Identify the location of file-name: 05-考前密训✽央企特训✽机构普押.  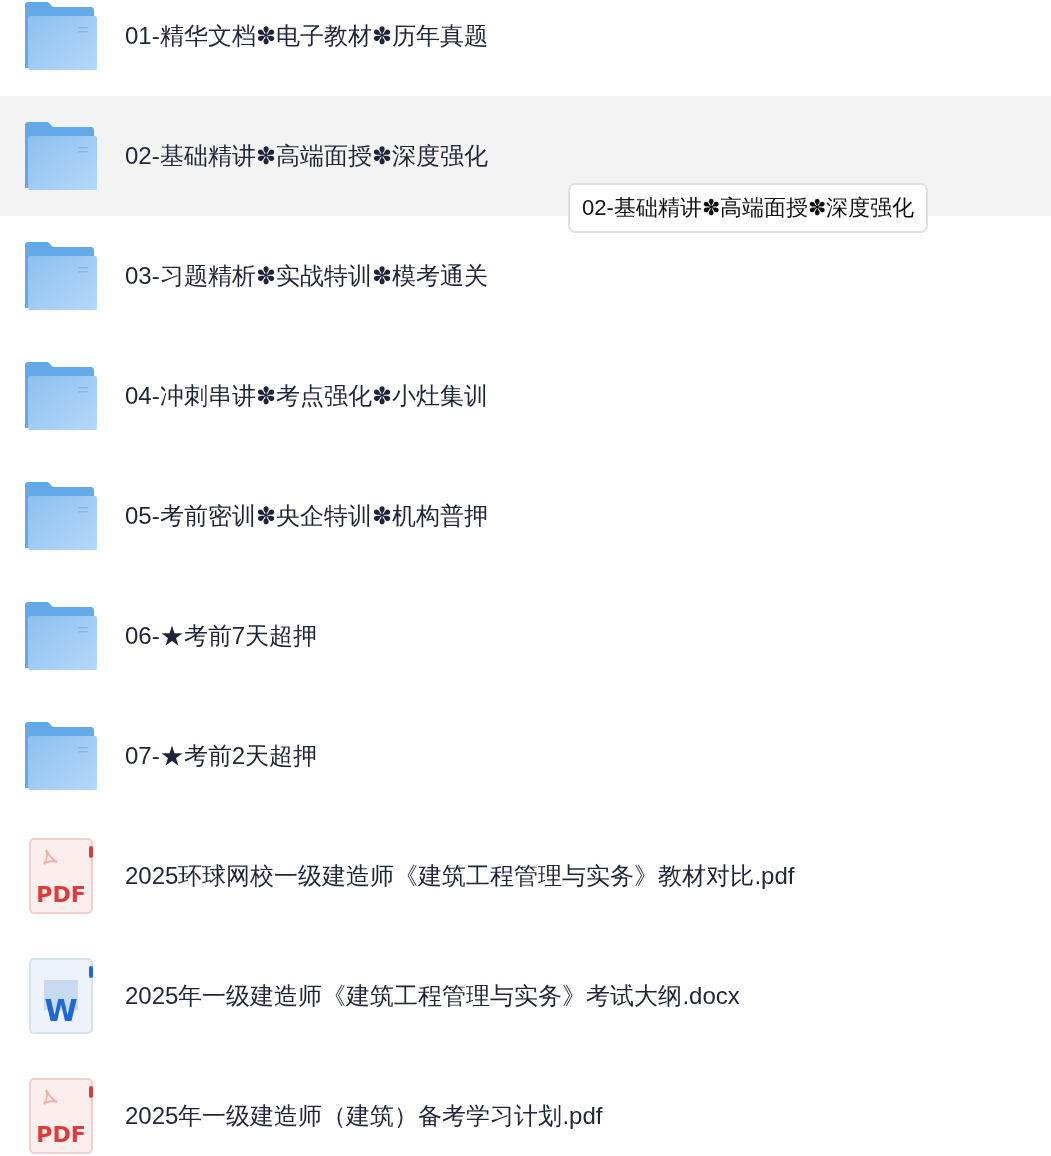
(306, 516).